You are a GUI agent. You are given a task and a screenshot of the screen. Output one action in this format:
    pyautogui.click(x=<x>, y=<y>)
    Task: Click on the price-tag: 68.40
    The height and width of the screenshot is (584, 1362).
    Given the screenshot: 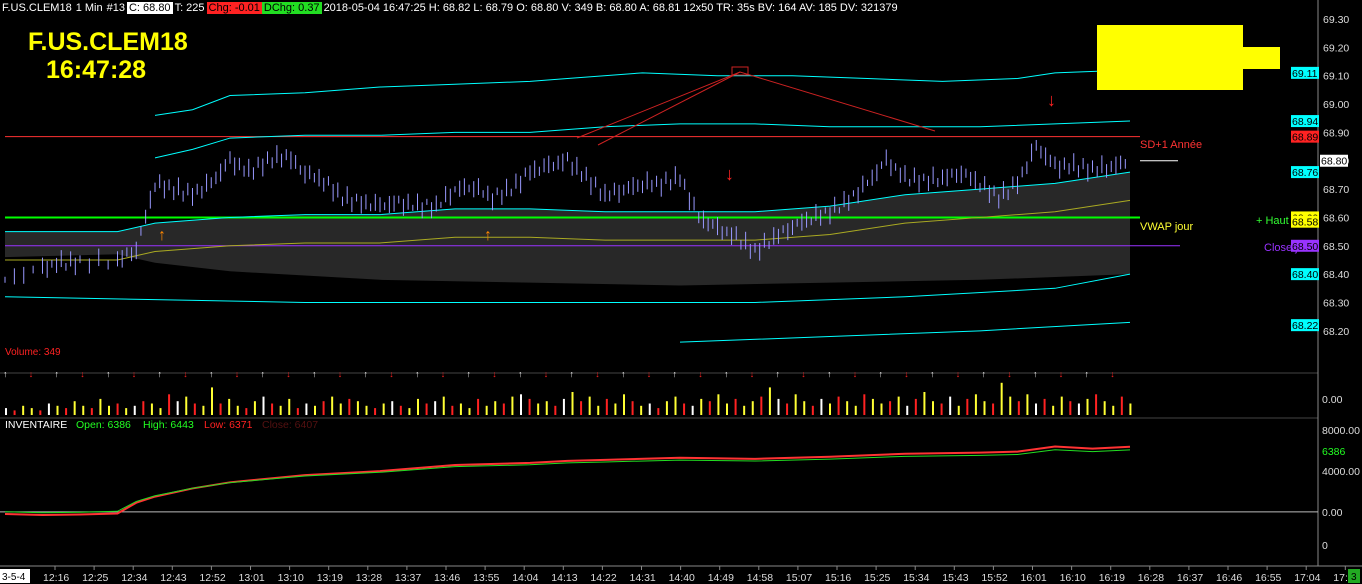 What is the action you would take?
    pyautogui.click(x=1305, y=275)
    